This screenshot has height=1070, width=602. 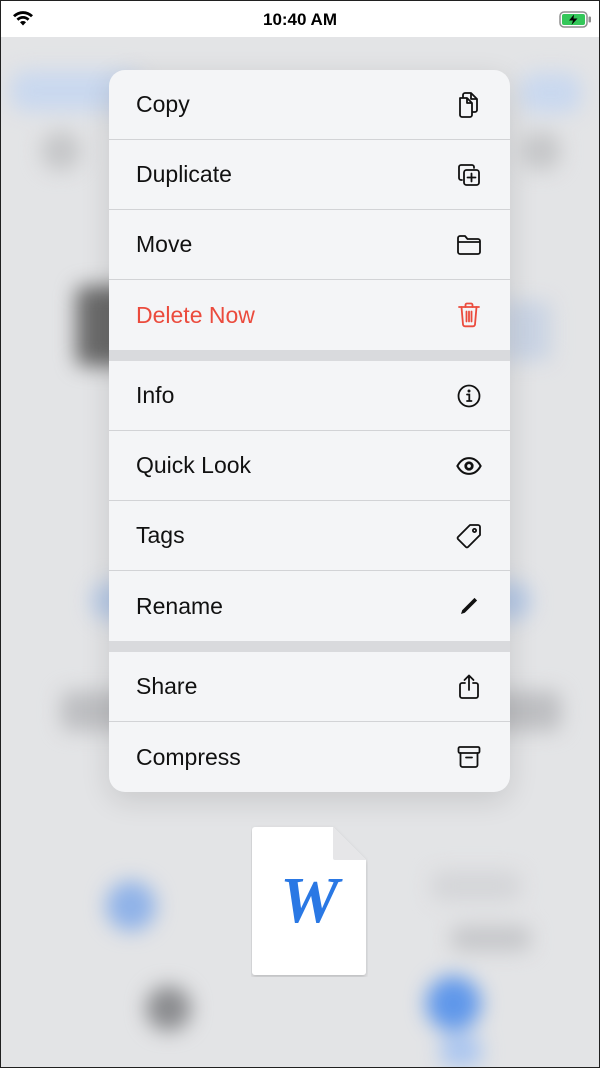 I want to click on folder-icon, so click(x=469, y=245).